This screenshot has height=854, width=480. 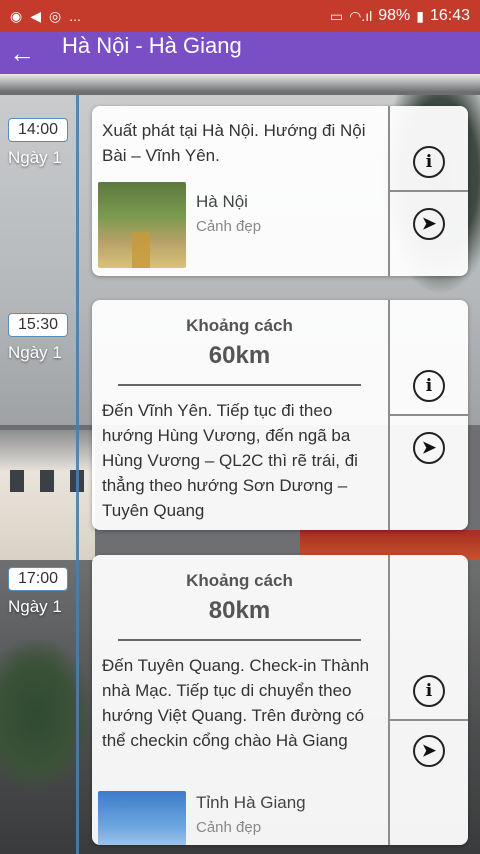 I want to click on send-icon: ◀, so click(x=35, y=15).